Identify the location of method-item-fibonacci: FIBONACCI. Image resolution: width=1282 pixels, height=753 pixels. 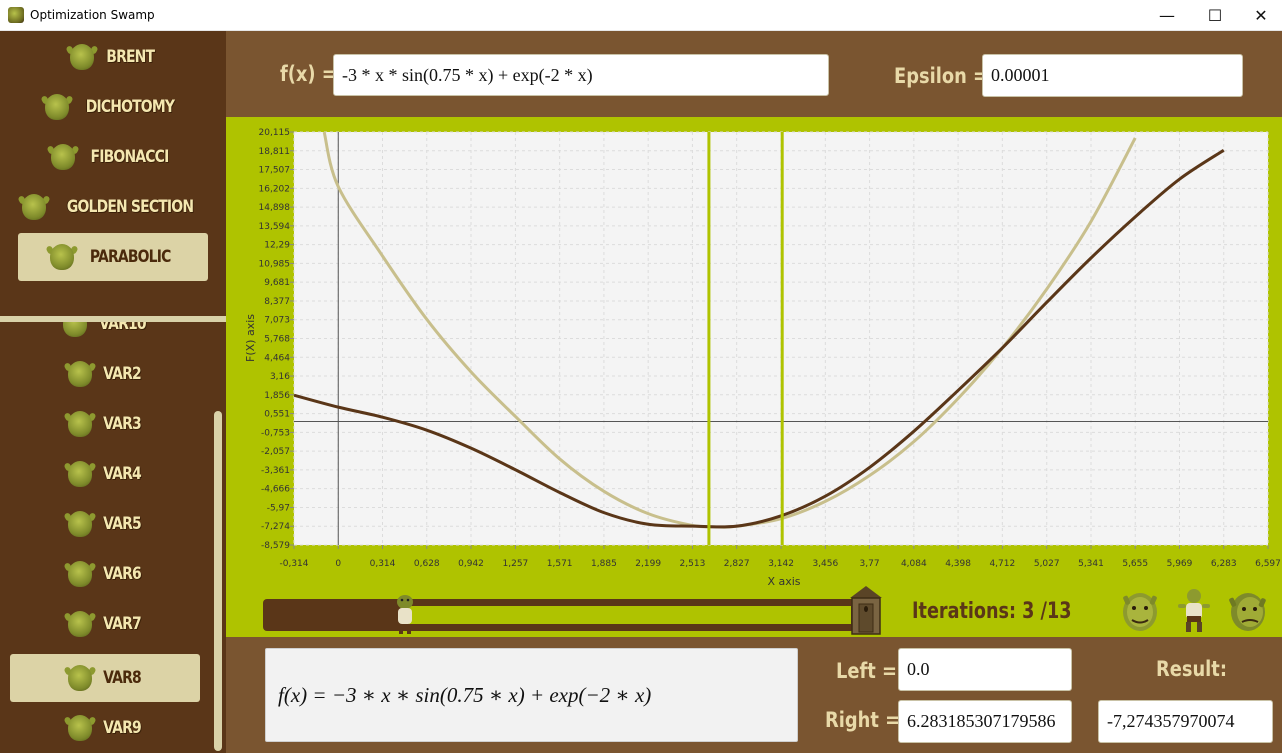
(113, 157).